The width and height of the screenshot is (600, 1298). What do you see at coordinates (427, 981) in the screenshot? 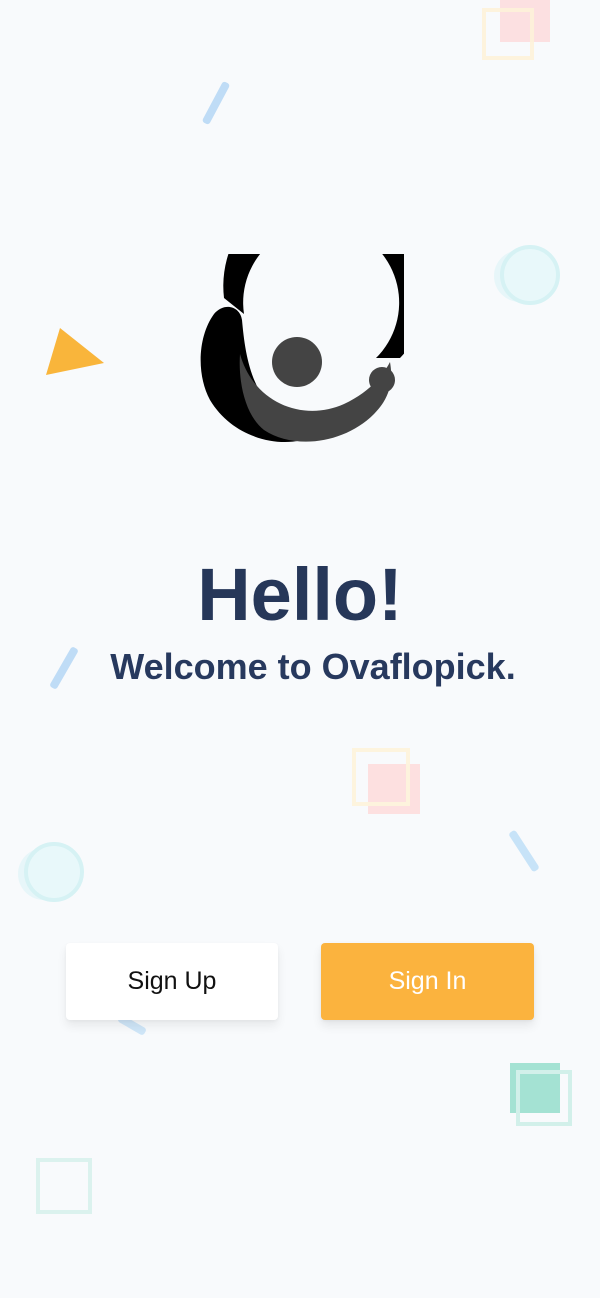
I see `sign-in-button: Sign In` at bounding box center [427, 981].